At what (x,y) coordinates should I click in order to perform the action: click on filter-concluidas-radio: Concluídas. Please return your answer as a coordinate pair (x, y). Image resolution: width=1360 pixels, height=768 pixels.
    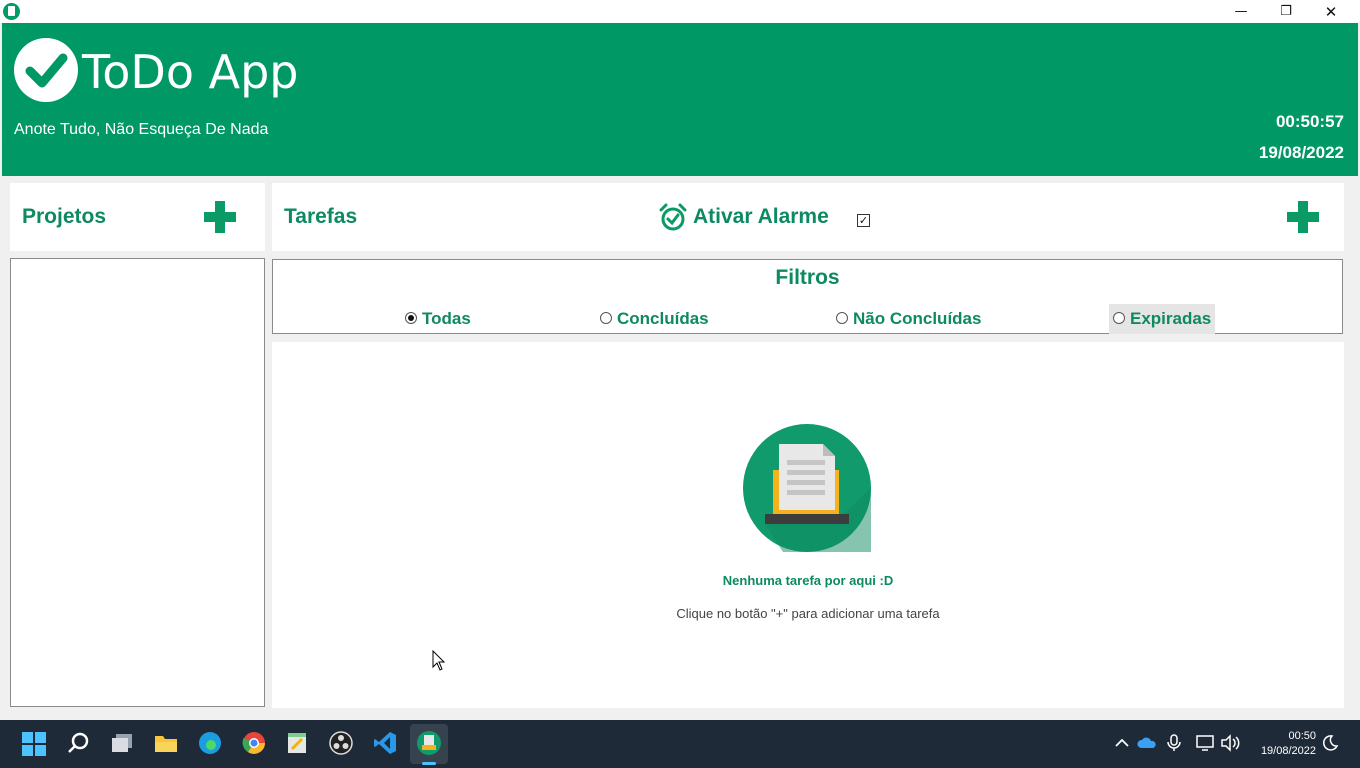
    Looking at the image, I should click on (654, 319).